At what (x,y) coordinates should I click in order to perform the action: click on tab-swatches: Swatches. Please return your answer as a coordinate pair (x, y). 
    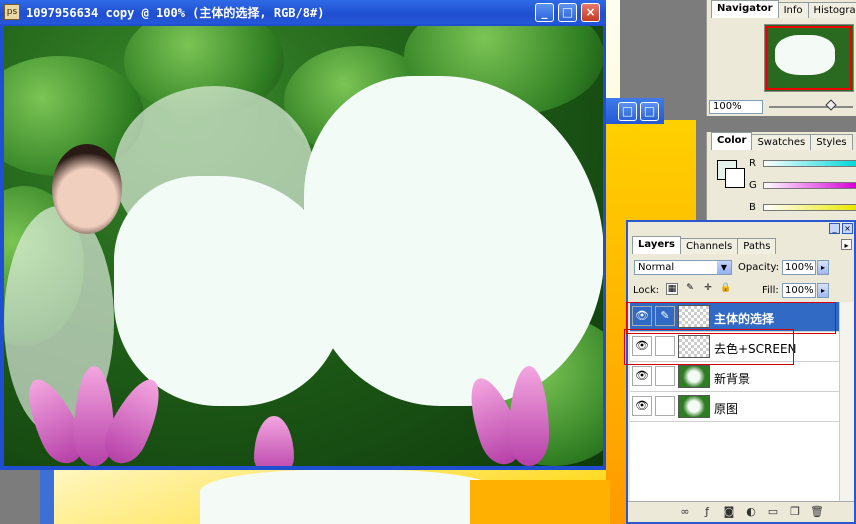
    Looking at the image, I should click on (781, 142).